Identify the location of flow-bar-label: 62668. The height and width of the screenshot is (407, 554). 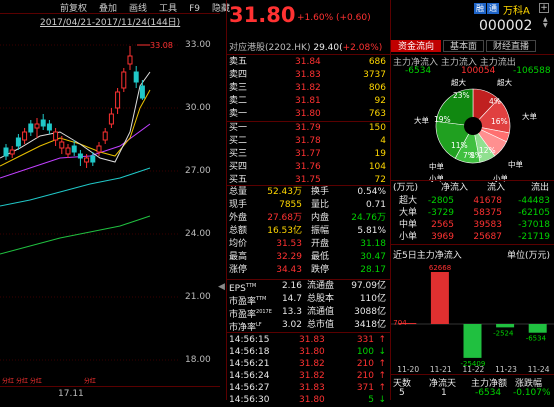
(440, 268).